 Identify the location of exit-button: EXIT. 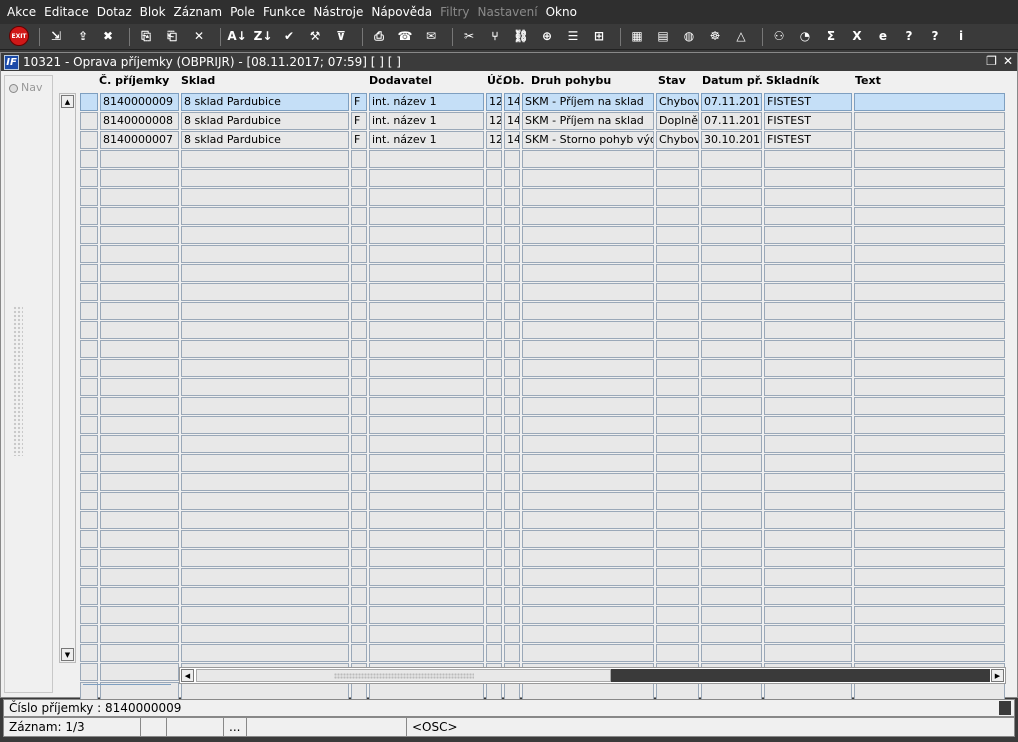
(19, 36).